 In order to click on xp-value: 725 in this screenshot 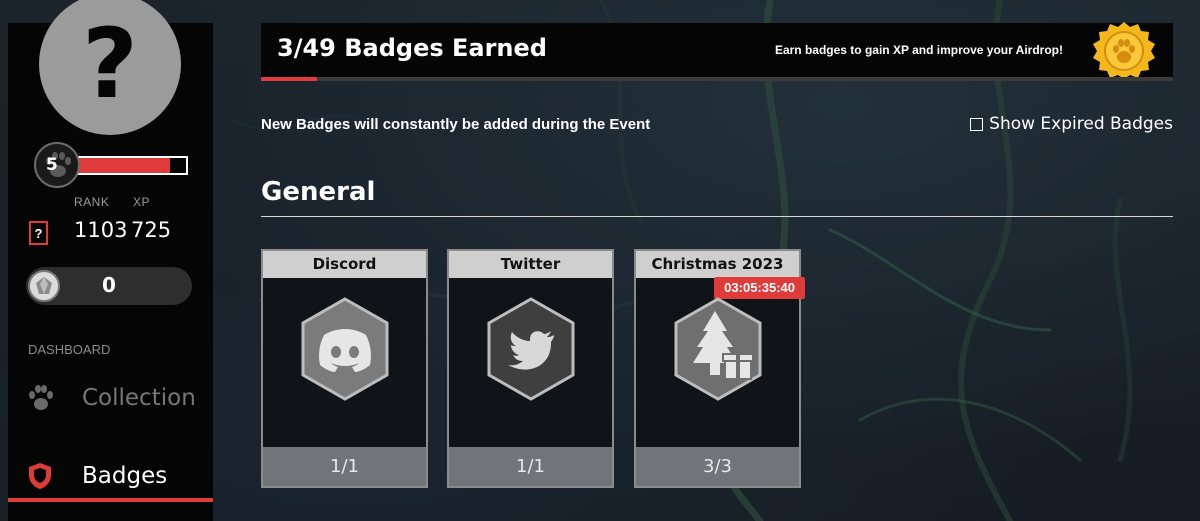, I will do `click(151, 230)`.